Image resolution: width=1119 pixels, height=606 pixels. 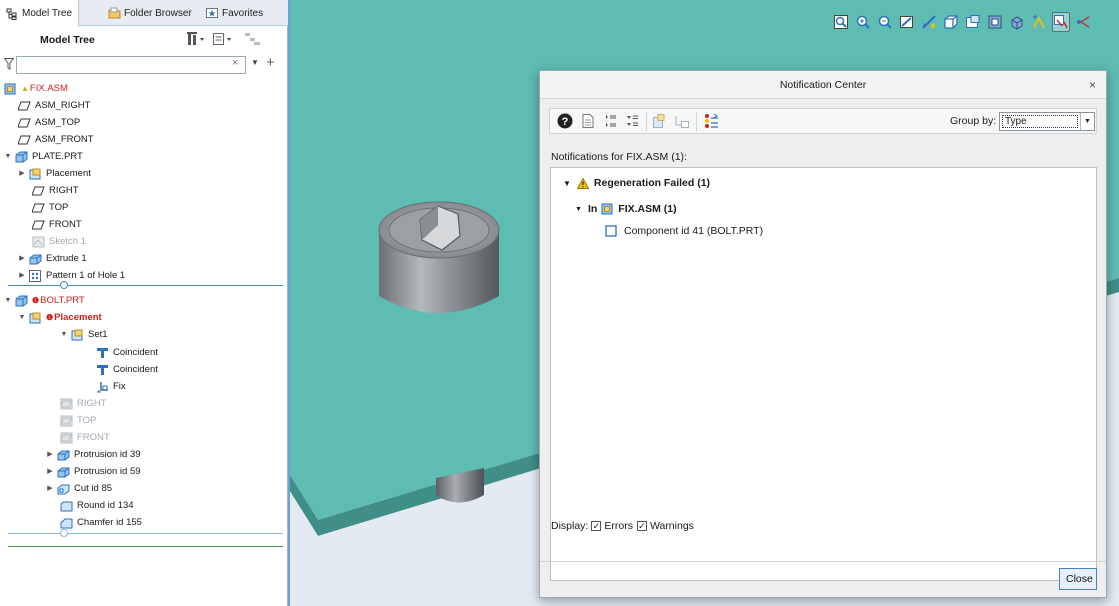 I want to click on notifications-for-label: Notifications for FIX.ASM (1):, so click(x=619, y=157).